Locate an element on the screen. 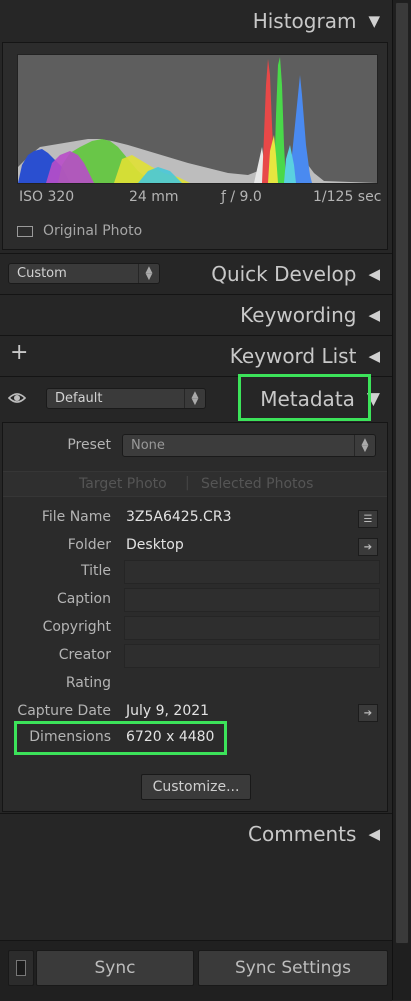  scrollbar-thumb is located at coordinates (402, 473).